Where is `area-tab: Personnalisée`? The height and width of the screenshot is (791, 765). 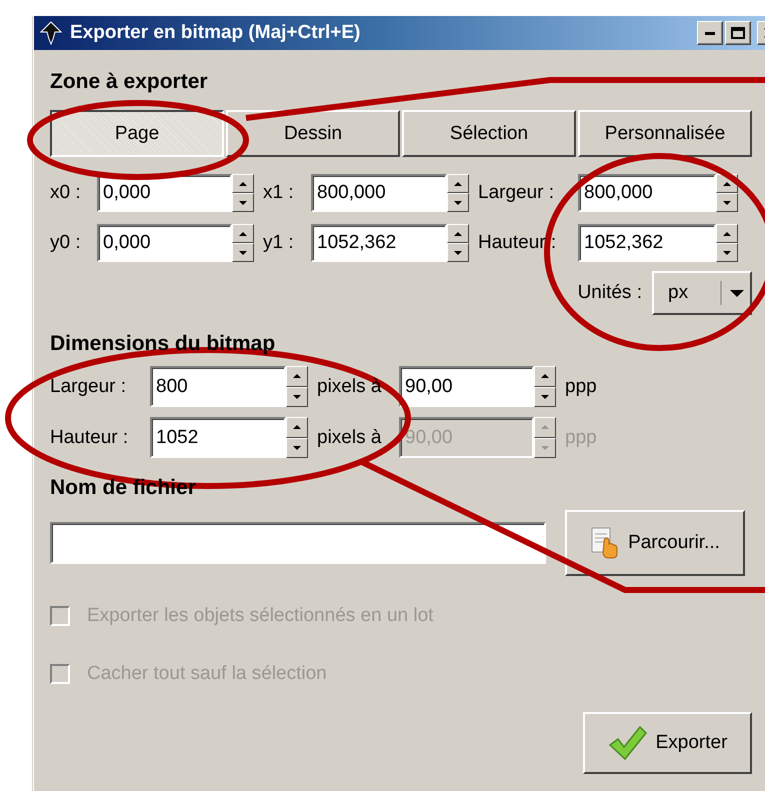 area-tab: Personnalisée is located at coordinates (665, 133).